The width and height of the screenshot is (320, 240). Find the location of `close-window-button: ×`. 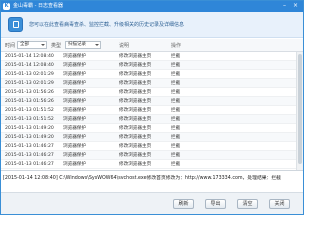

close-window-button: × is located at coordinates (295, 6).